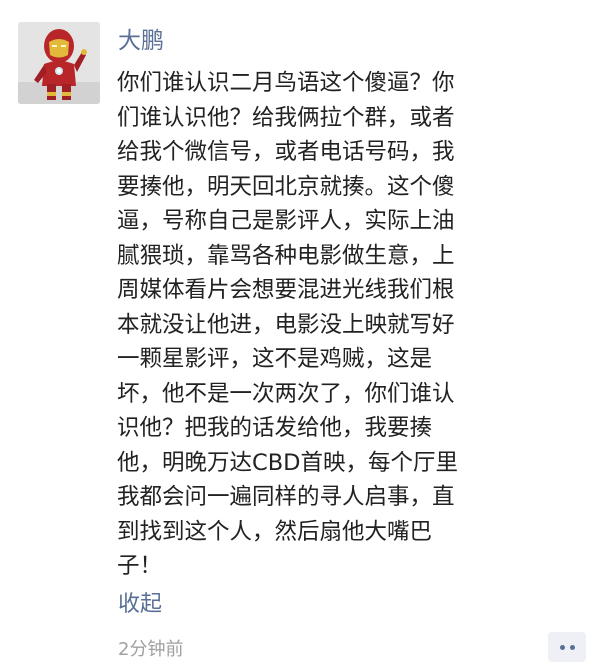 The width and height of the screenshot is (590, 667). What do you see at coordinates (286, 497) in the screenshot?
I see `message-line: 我都会问一遍同样的寻人启事，直` at bounding box center [286, 497].